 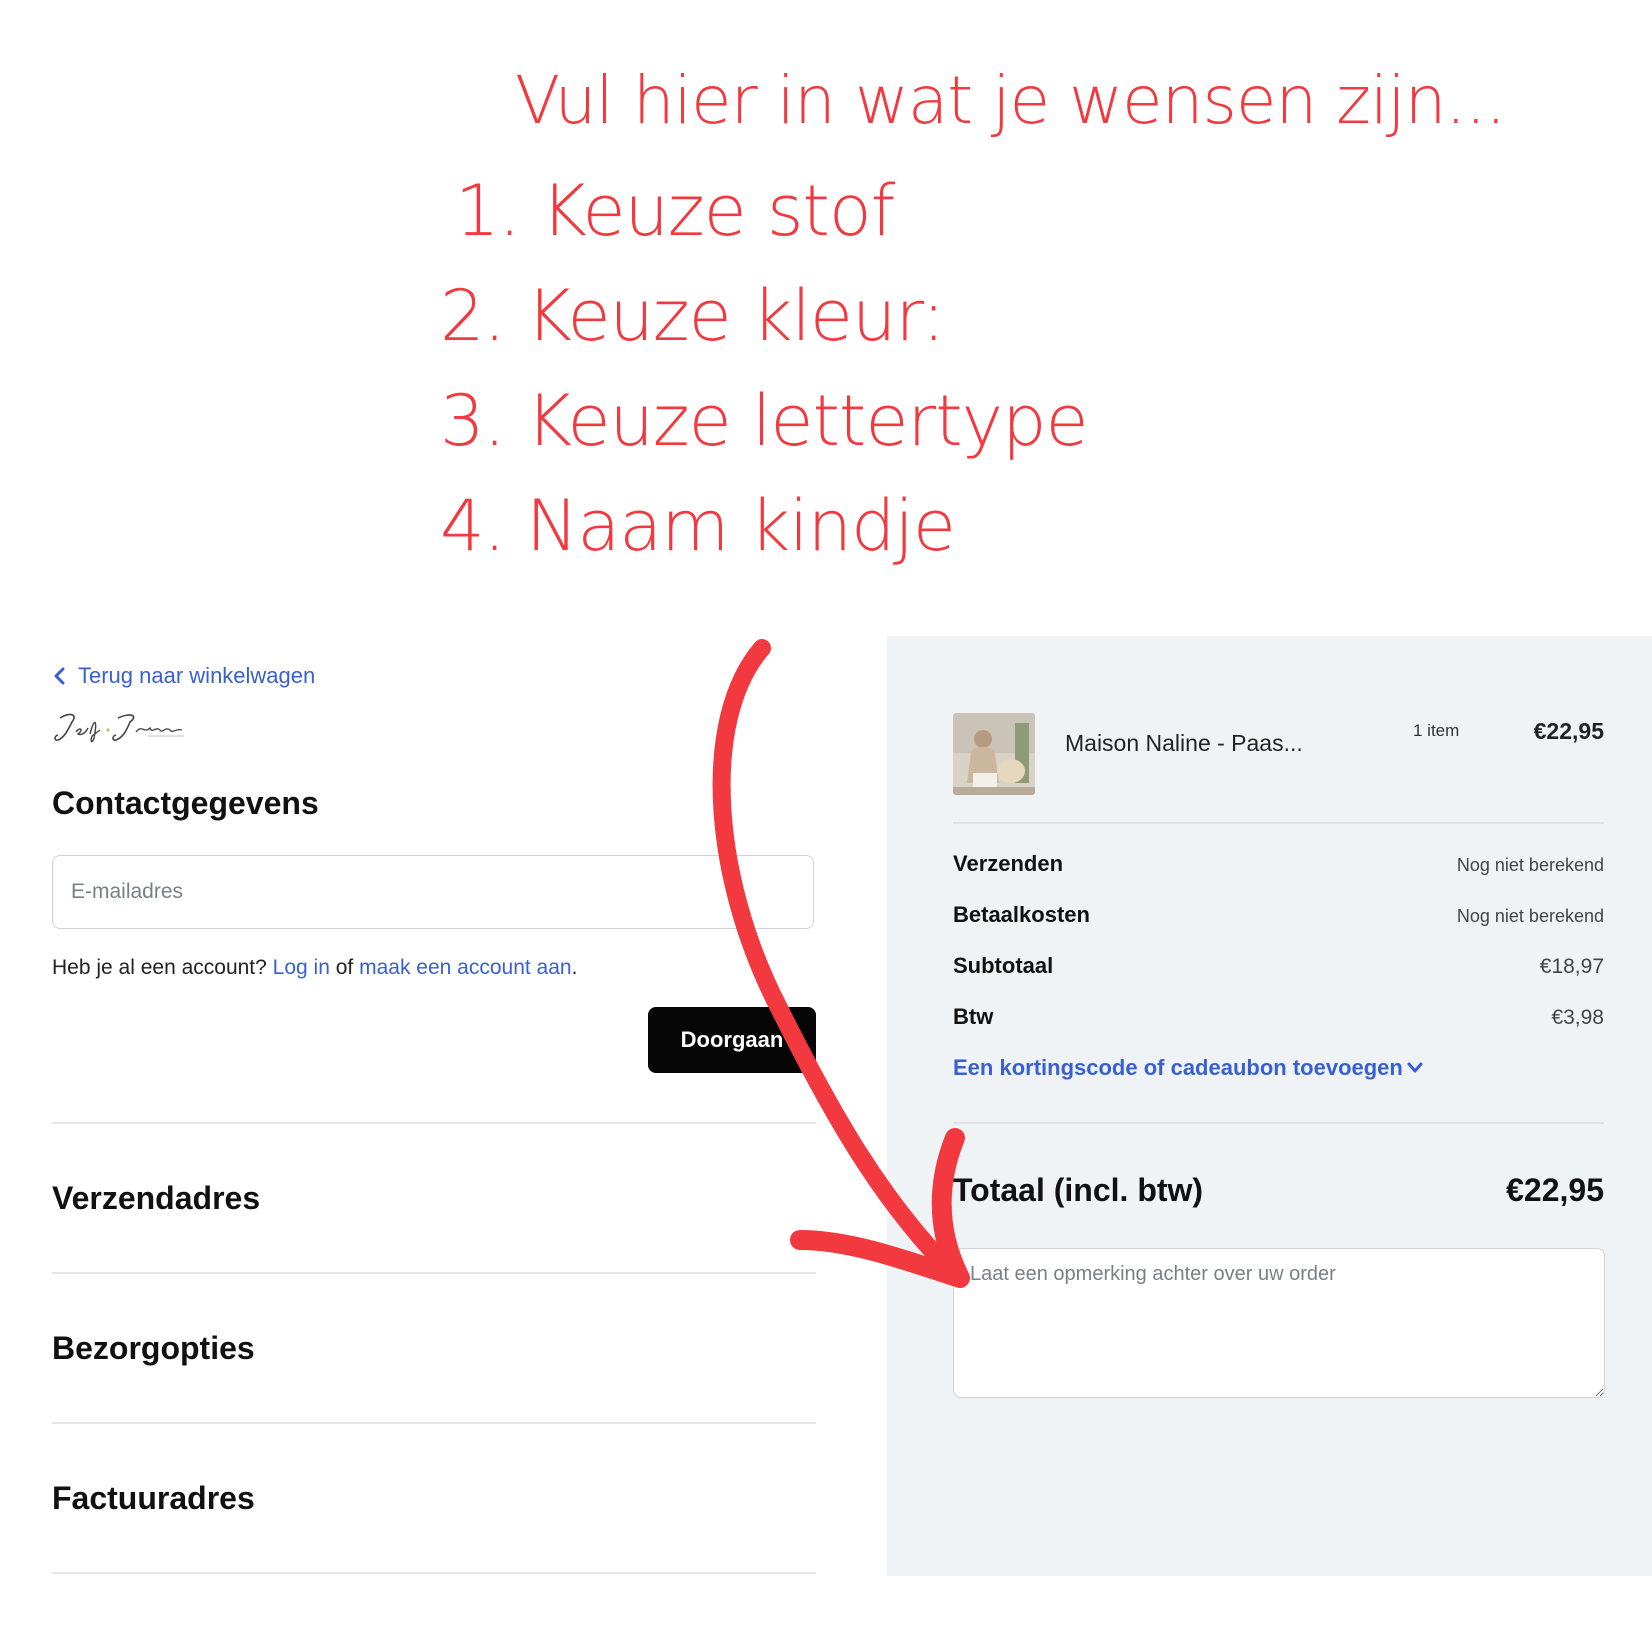 What do you see at coordinates (1436, 730) in the screenshot?
I see `product-quantity: 1 item` at bounding box center [1436, 730].